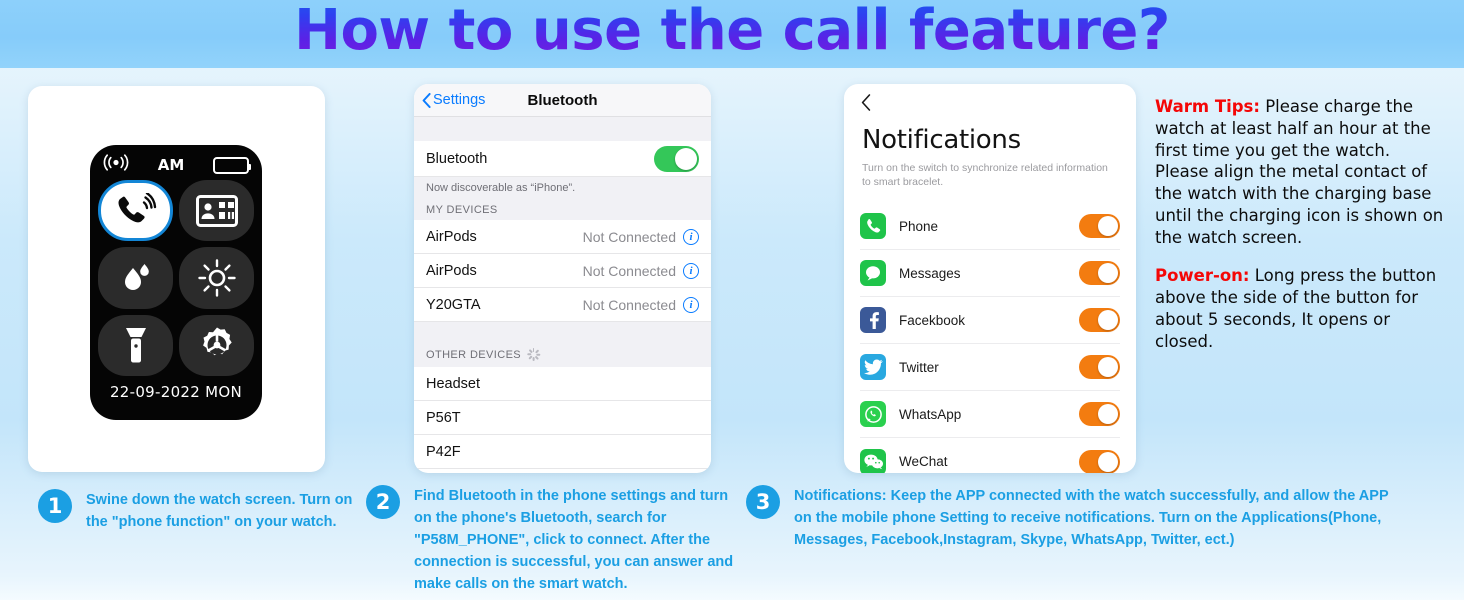 This screenshot has width=1464, height=600. I want to click on page-header: How to use the call feature?, so click(732, 34).